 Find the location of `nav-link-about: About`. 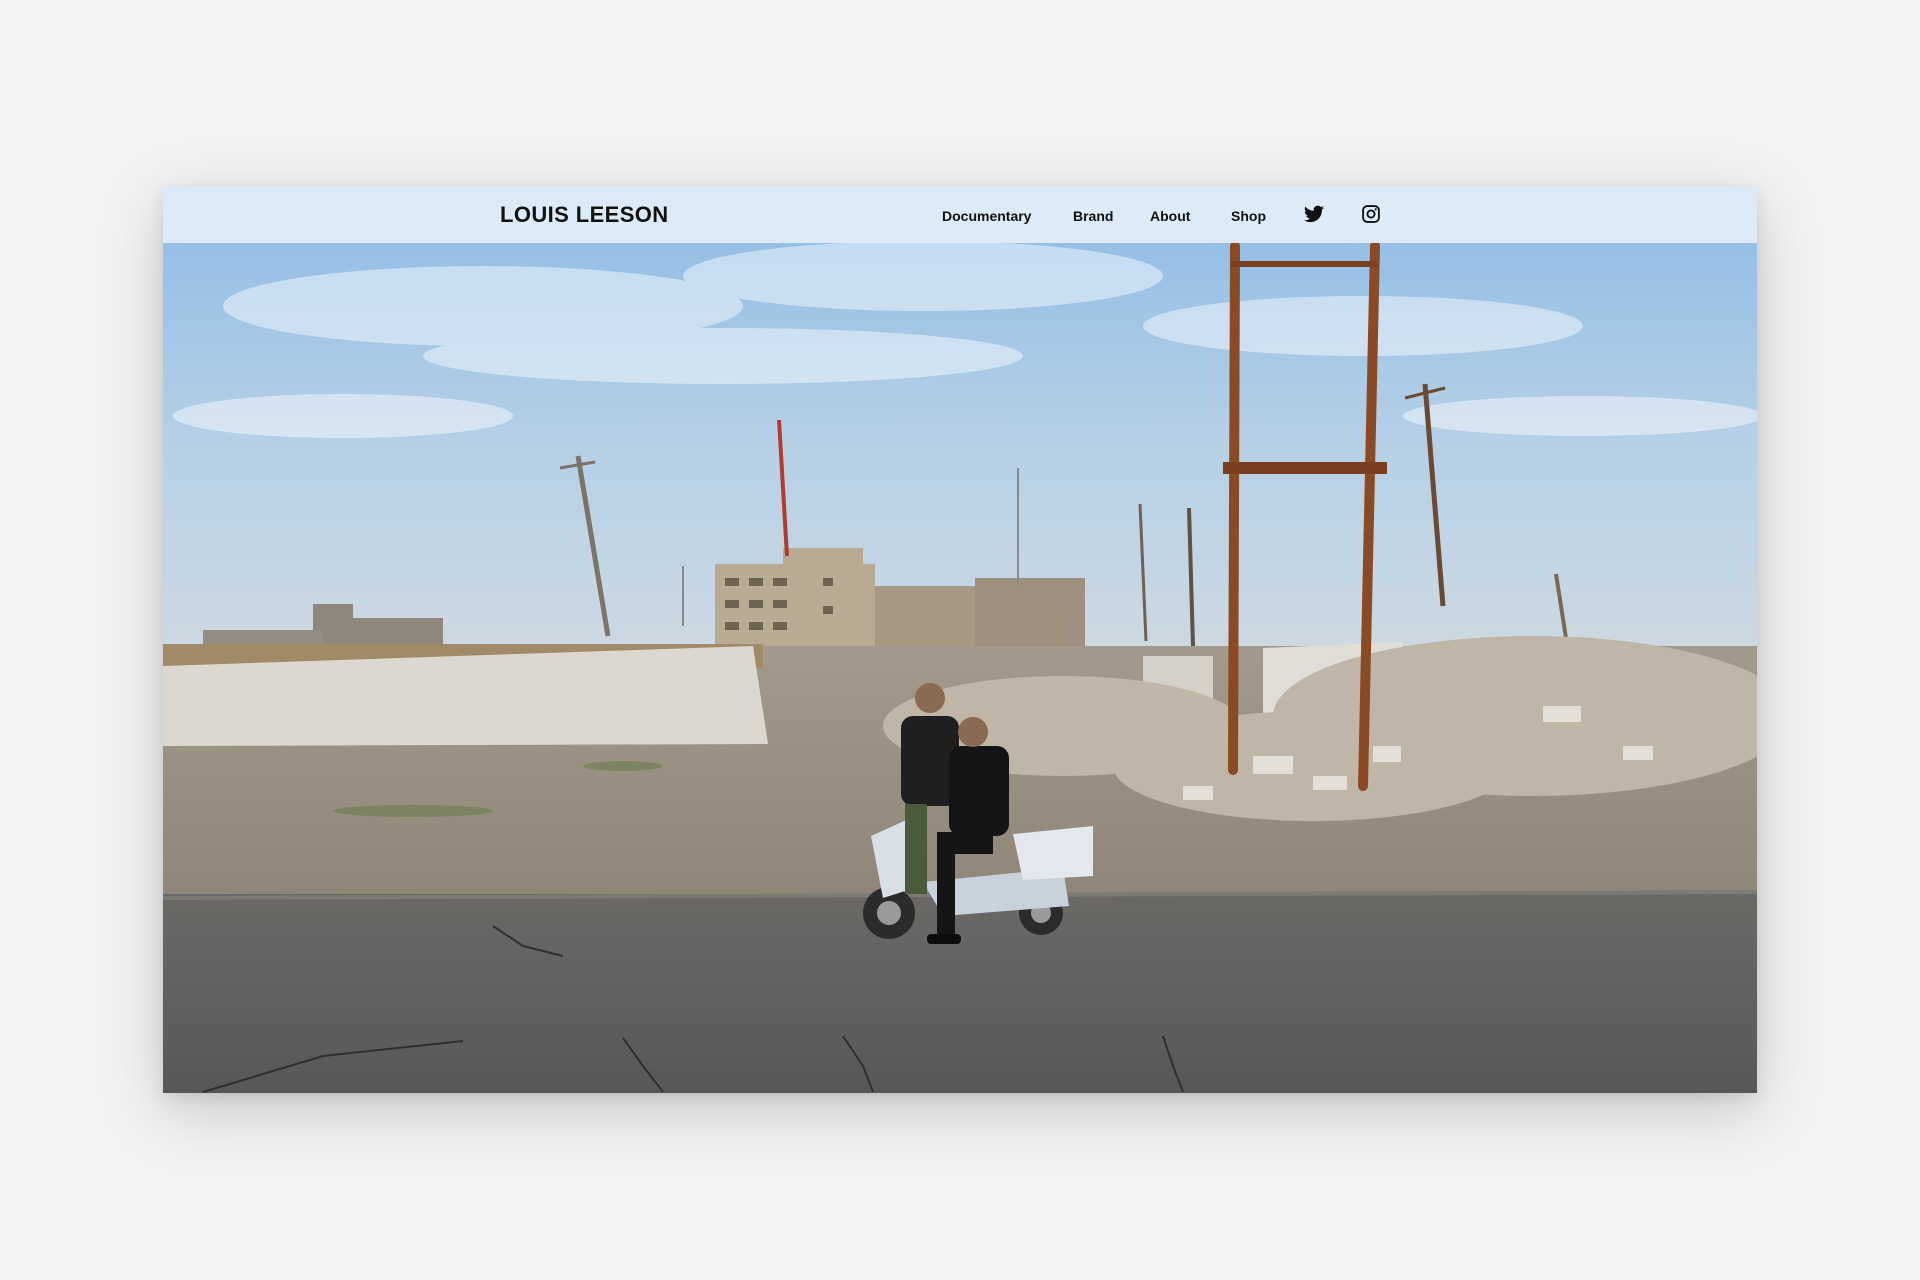

nav-link-about: About is located at coordinates (1170, 216).